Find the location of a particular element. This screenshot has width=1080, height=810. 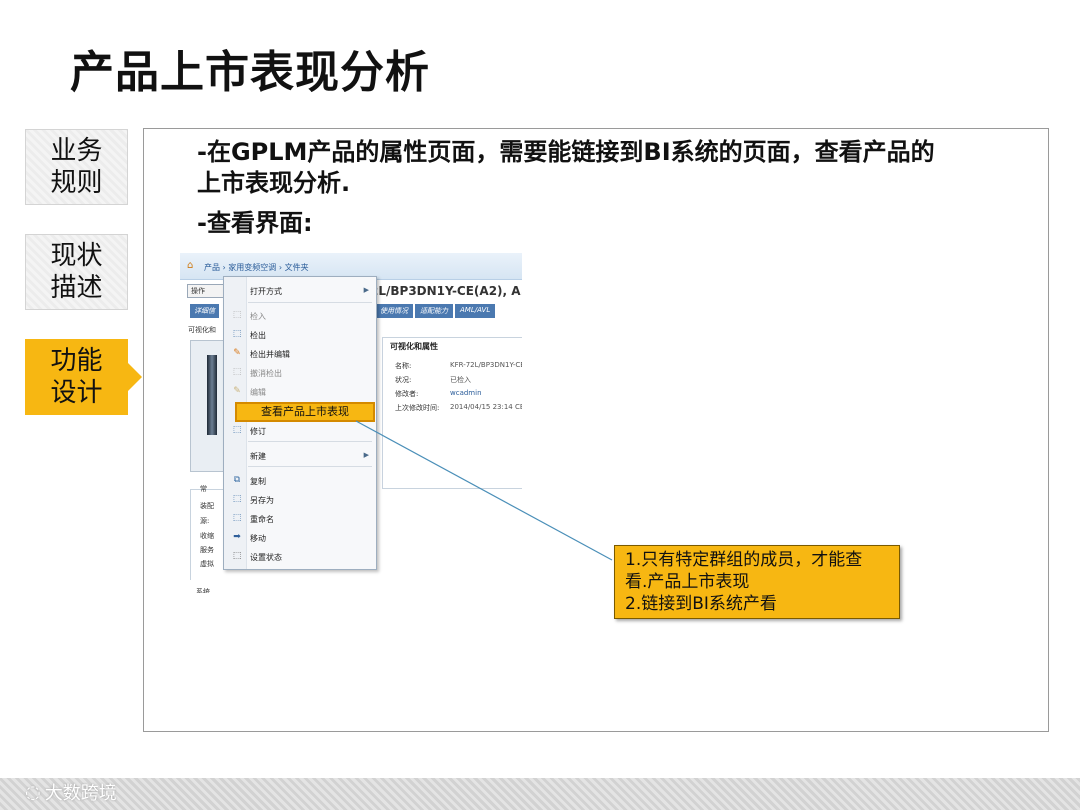

tab-fit: 适配能力 is located at coordinates (434, 311).